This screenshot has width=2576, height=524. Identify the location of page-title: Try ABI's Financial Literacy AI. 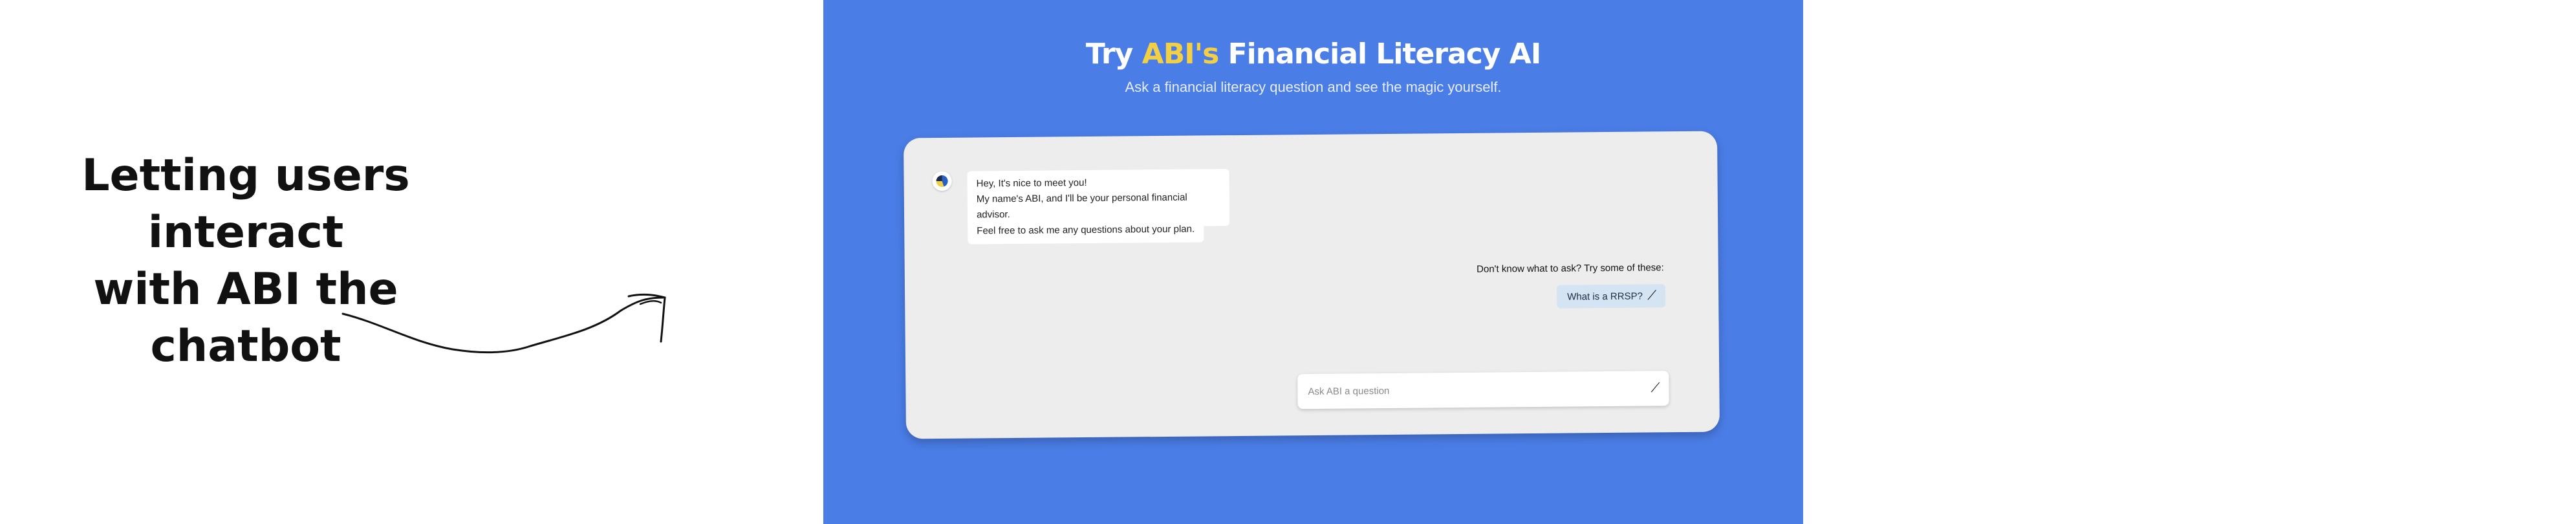
(1313, 55).